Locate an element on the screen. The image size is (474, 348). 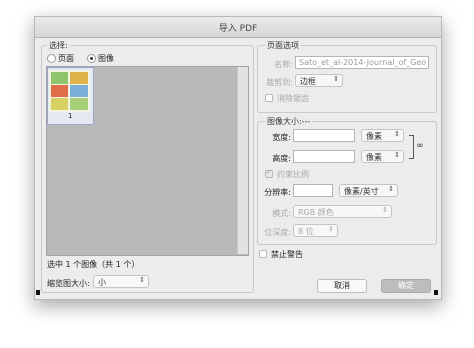
depth-value: 8 位 is located at coordinates (306, 231).